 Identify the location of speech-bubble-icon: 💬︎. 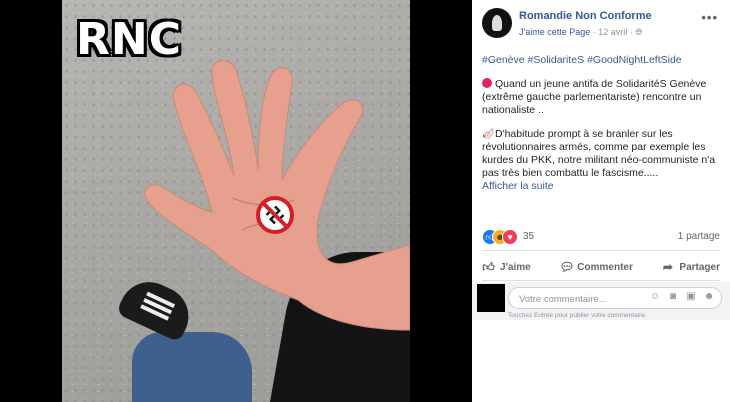
(567, 266).